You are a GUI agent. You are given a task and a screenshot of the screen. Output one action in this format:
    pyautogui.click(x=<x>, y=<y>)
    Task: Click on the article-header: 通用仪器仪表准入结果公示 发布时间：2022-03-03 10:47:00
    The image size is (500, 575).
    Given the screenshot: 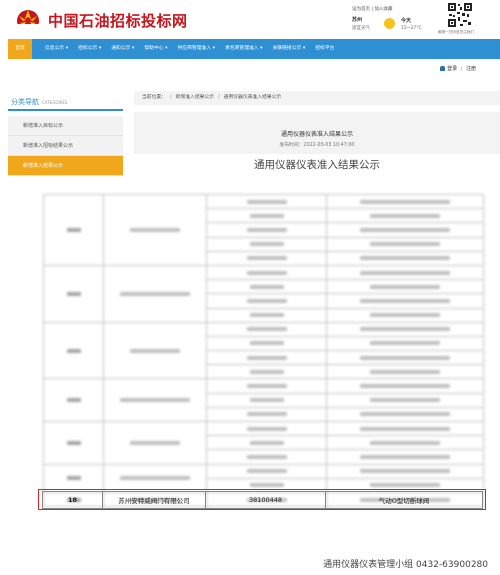 What is the action you would take?
    pyautogui.click(x=317, y=133)
    